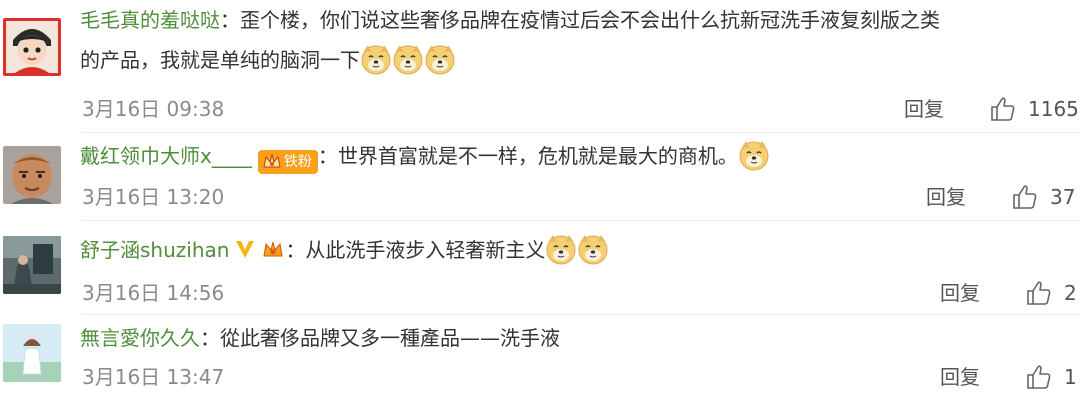 This screenshot has width=1080, height=402. I want to click on comment-time: 3月16日 13:47, so click(153, 377).